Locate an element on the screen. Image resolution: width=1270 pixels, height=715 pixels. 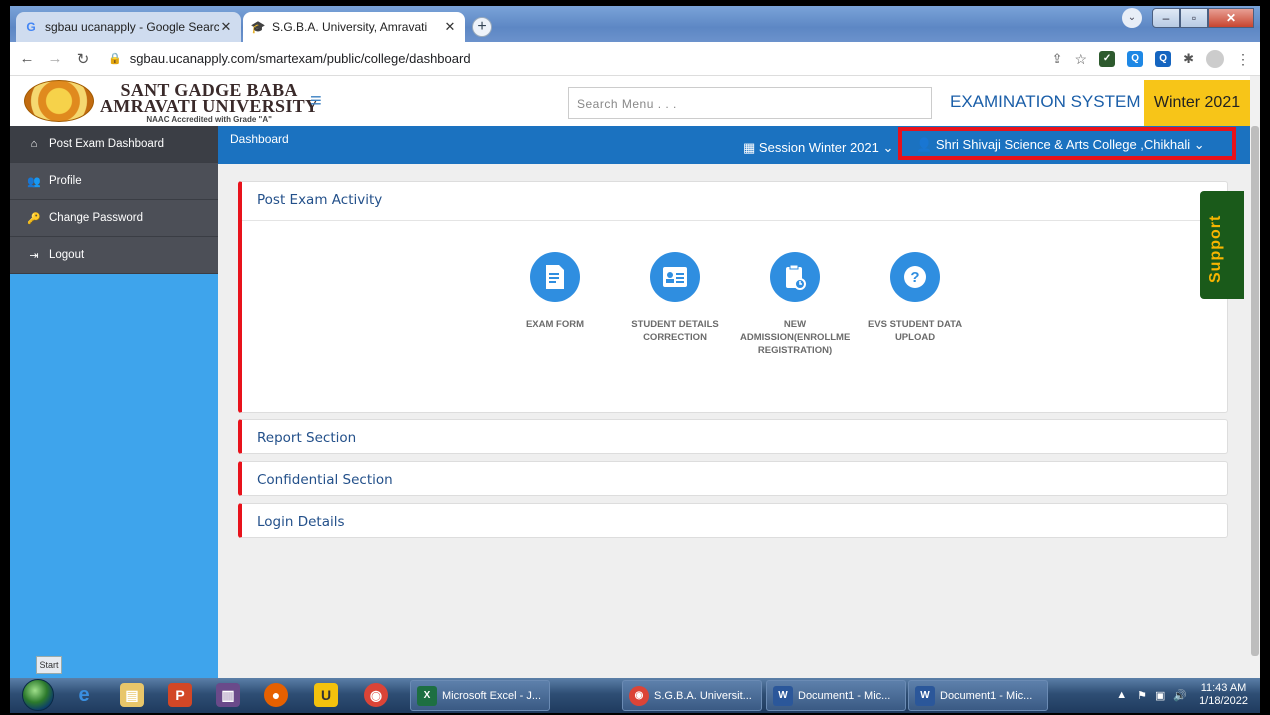
activity-label: EXAM FORM is located at coordinates (555, 324).